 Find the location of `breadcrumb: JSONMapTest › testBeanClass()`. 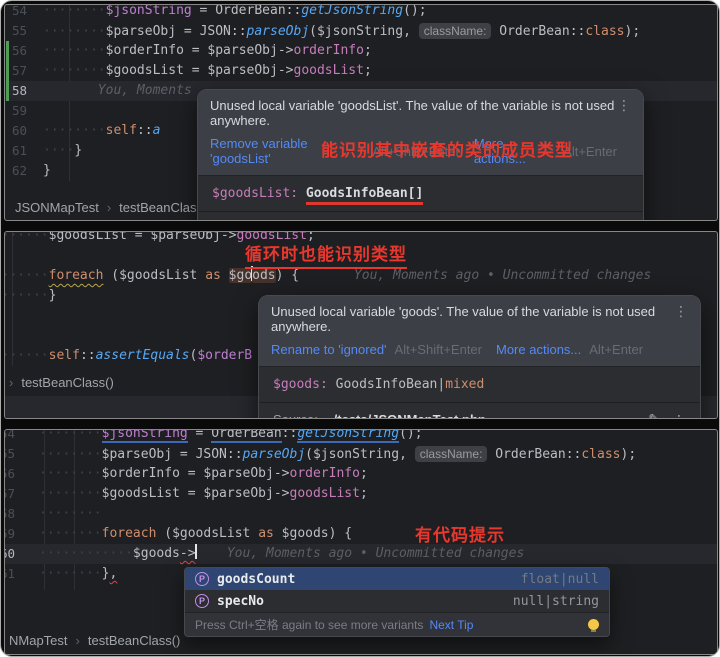

breadcrumb: JSONMapTest › testBeanClass() is located at coordinates (113, 207).